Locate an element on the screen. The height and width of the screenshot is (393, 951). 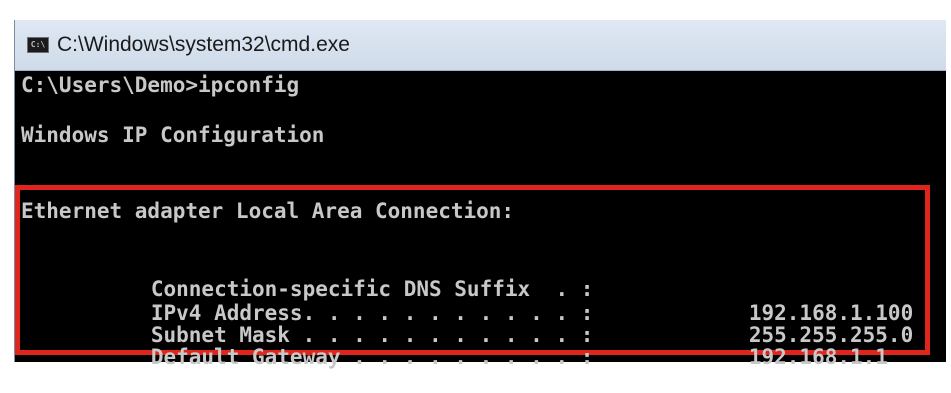
prompt-line: C:\Users\Demo>ipconfig is located at coordinates (160, 85).